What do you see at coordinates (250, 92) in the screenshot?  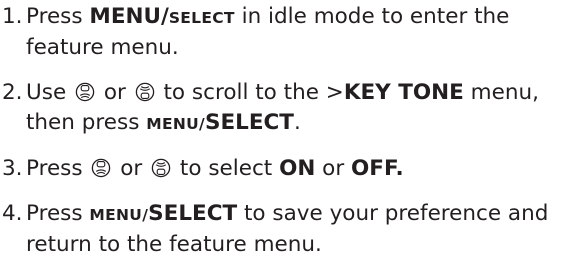 I see `step-text: to scroll to the >` at bounding box center [250, 92].